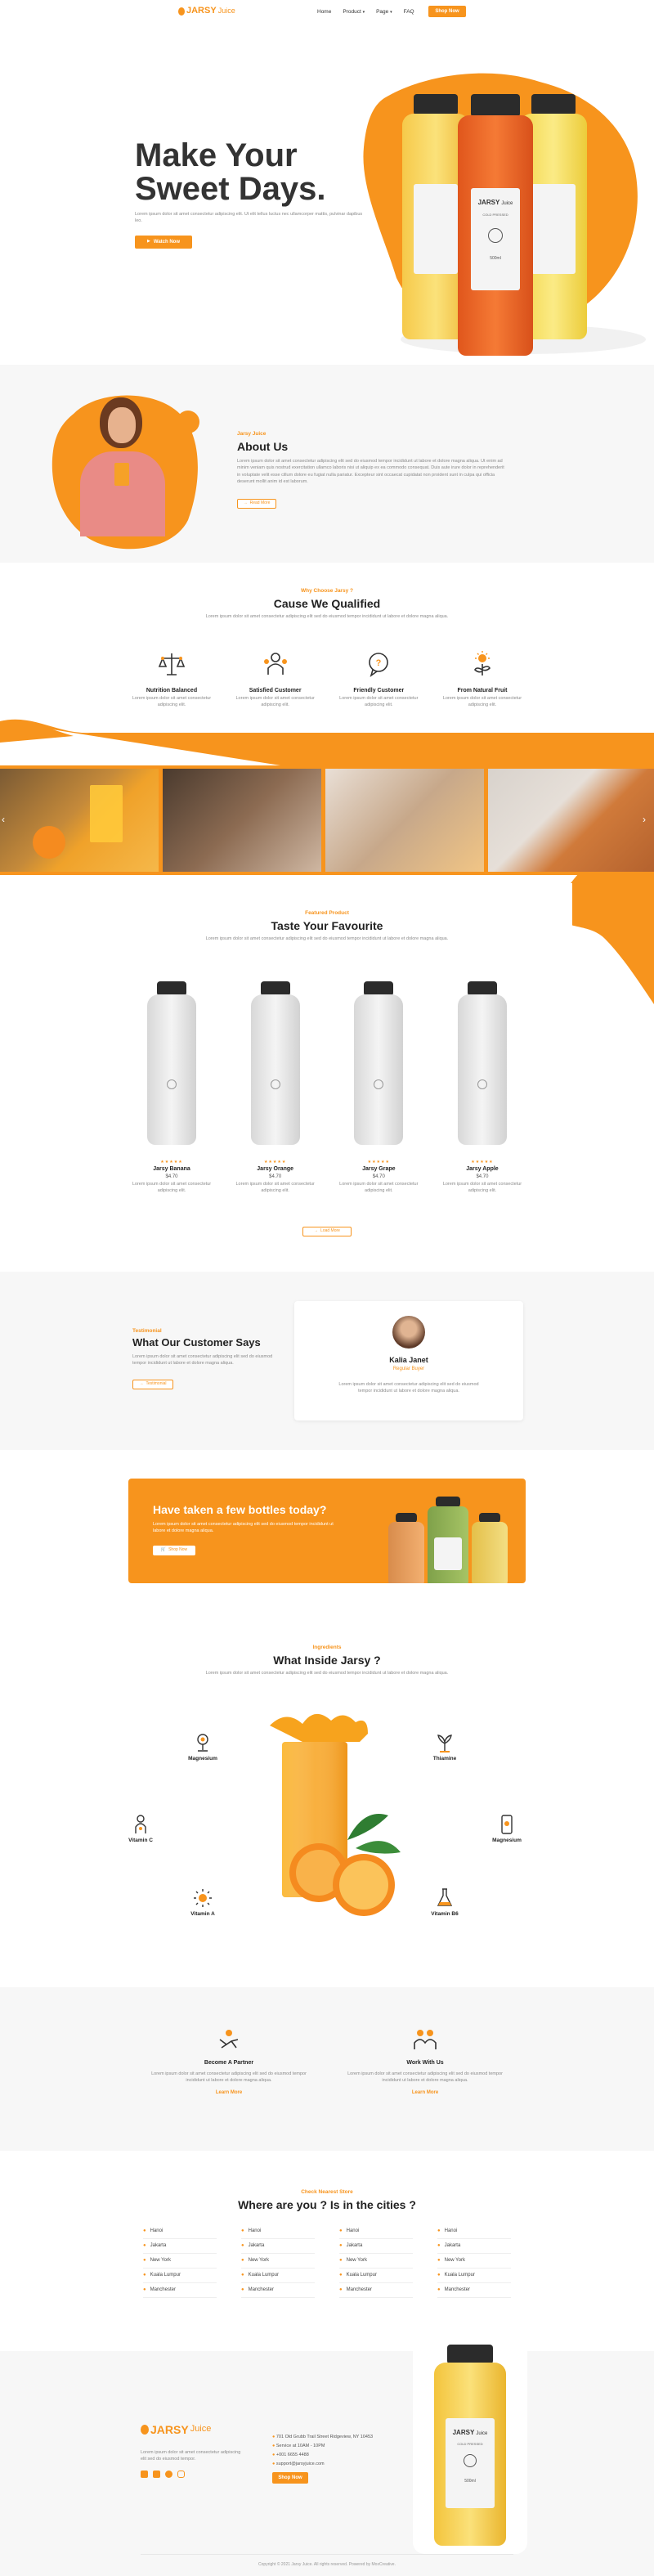  What do you see at coordinates (156, 2474) in the screenshot?
I see `twitter-icon` at bounding box center [156, 2474].